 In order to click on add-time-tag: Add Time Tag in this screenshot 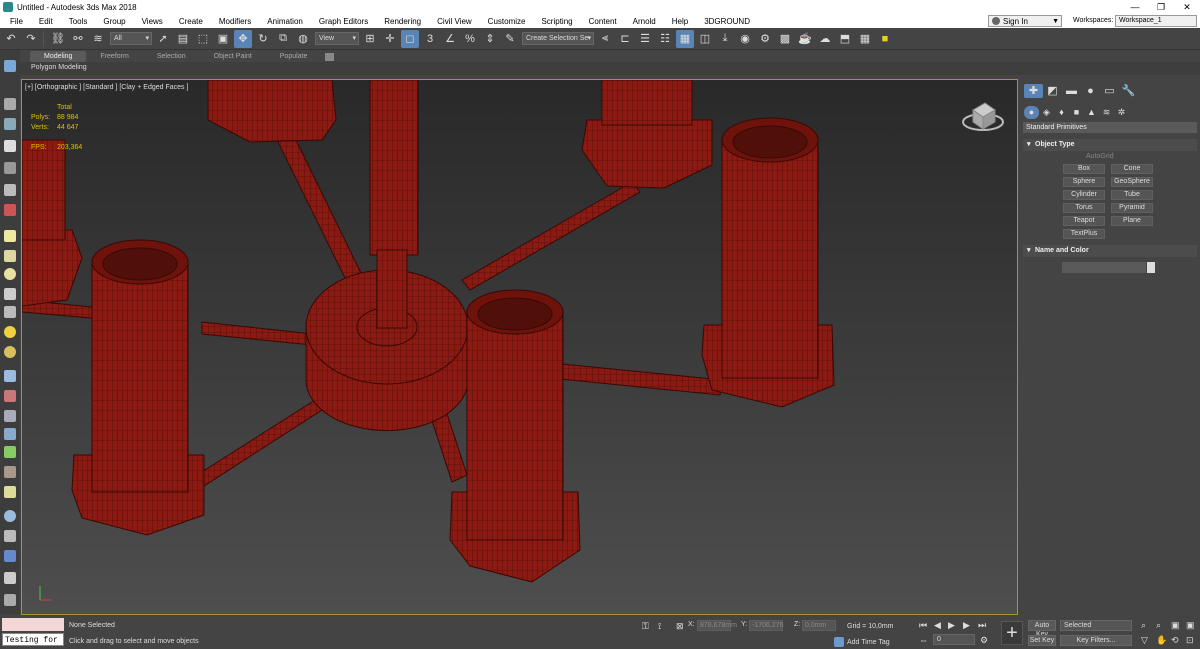, I will do `click(868, 642)`.